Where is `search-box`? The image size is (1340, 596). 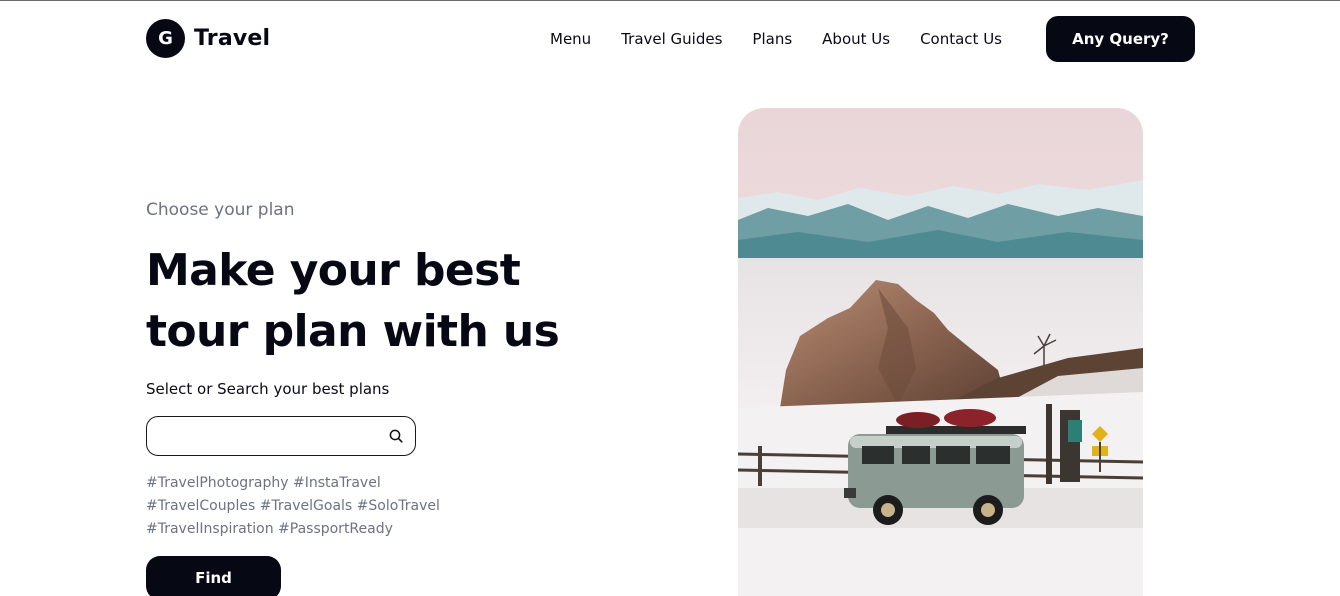
search-box is located at coordinates (281, 436).